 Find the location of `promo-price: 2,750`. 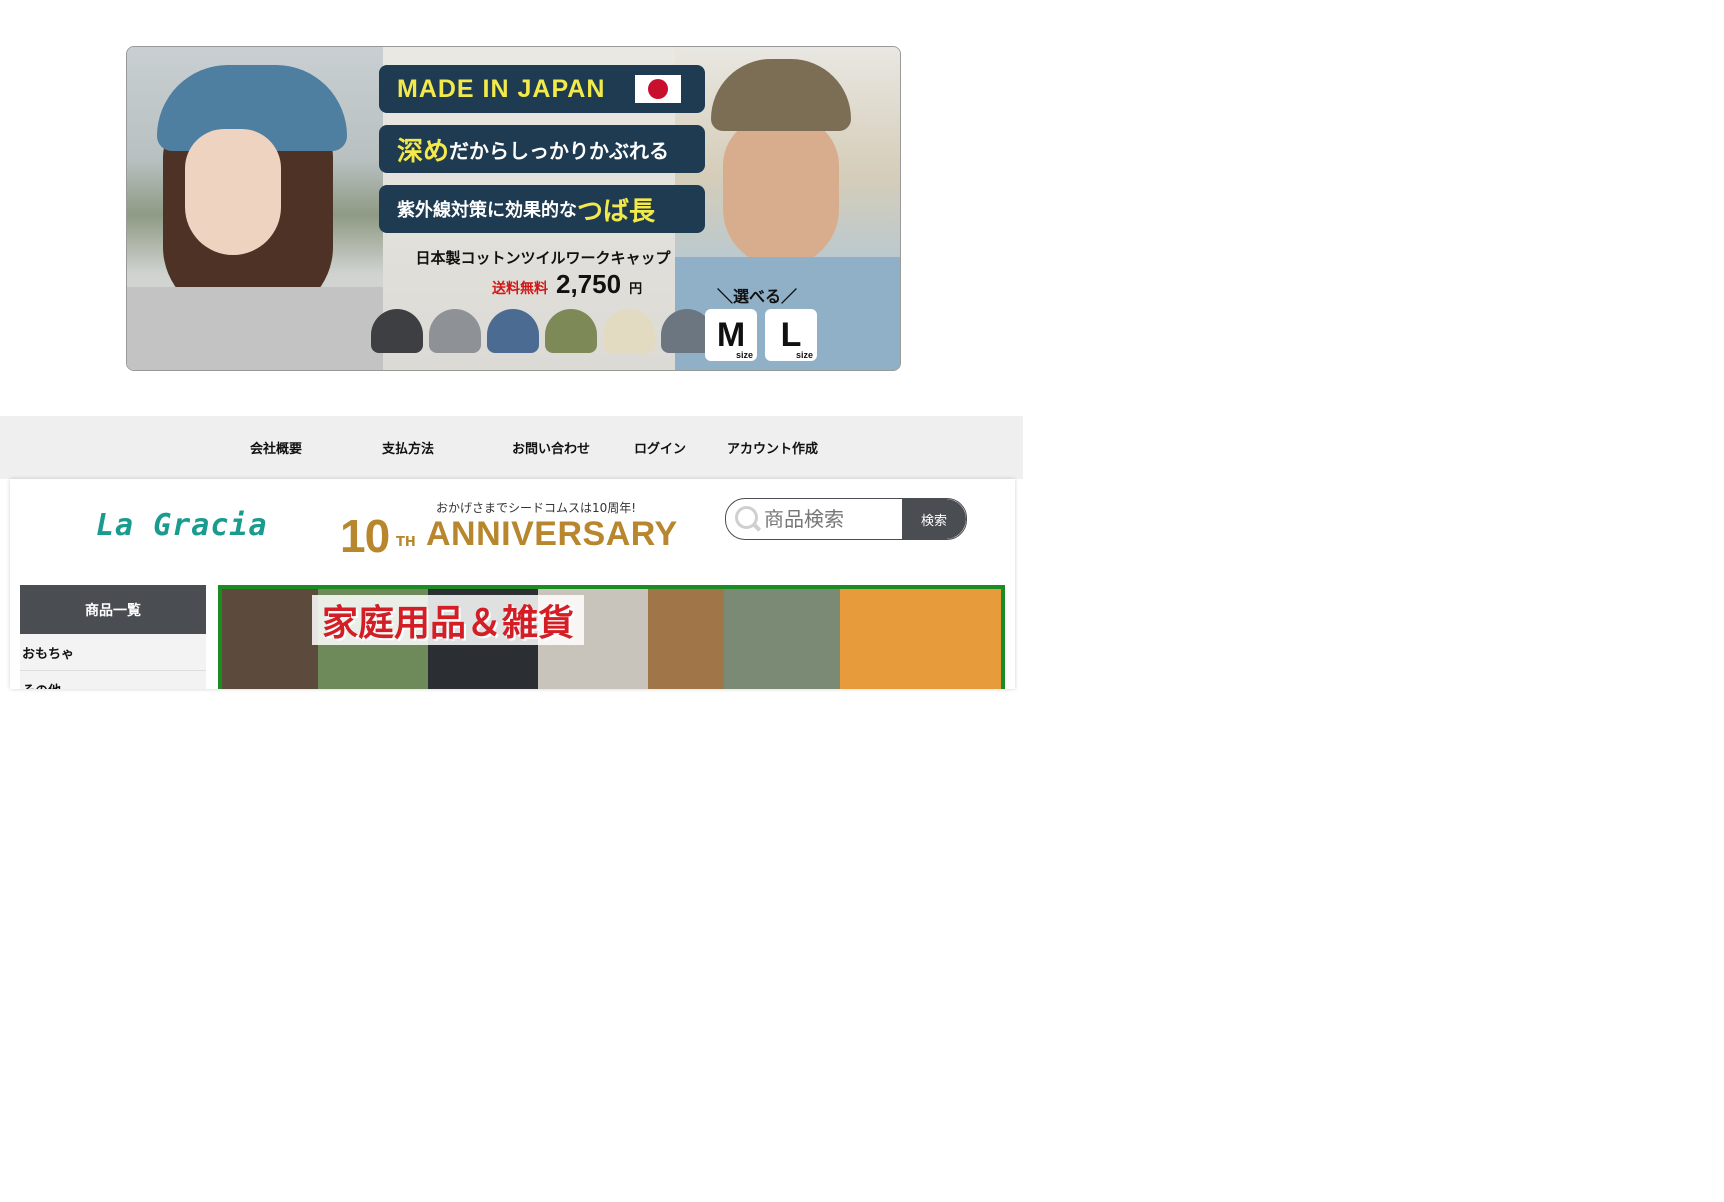

promo-price: 2,750 is located at coordinates (589, 284).